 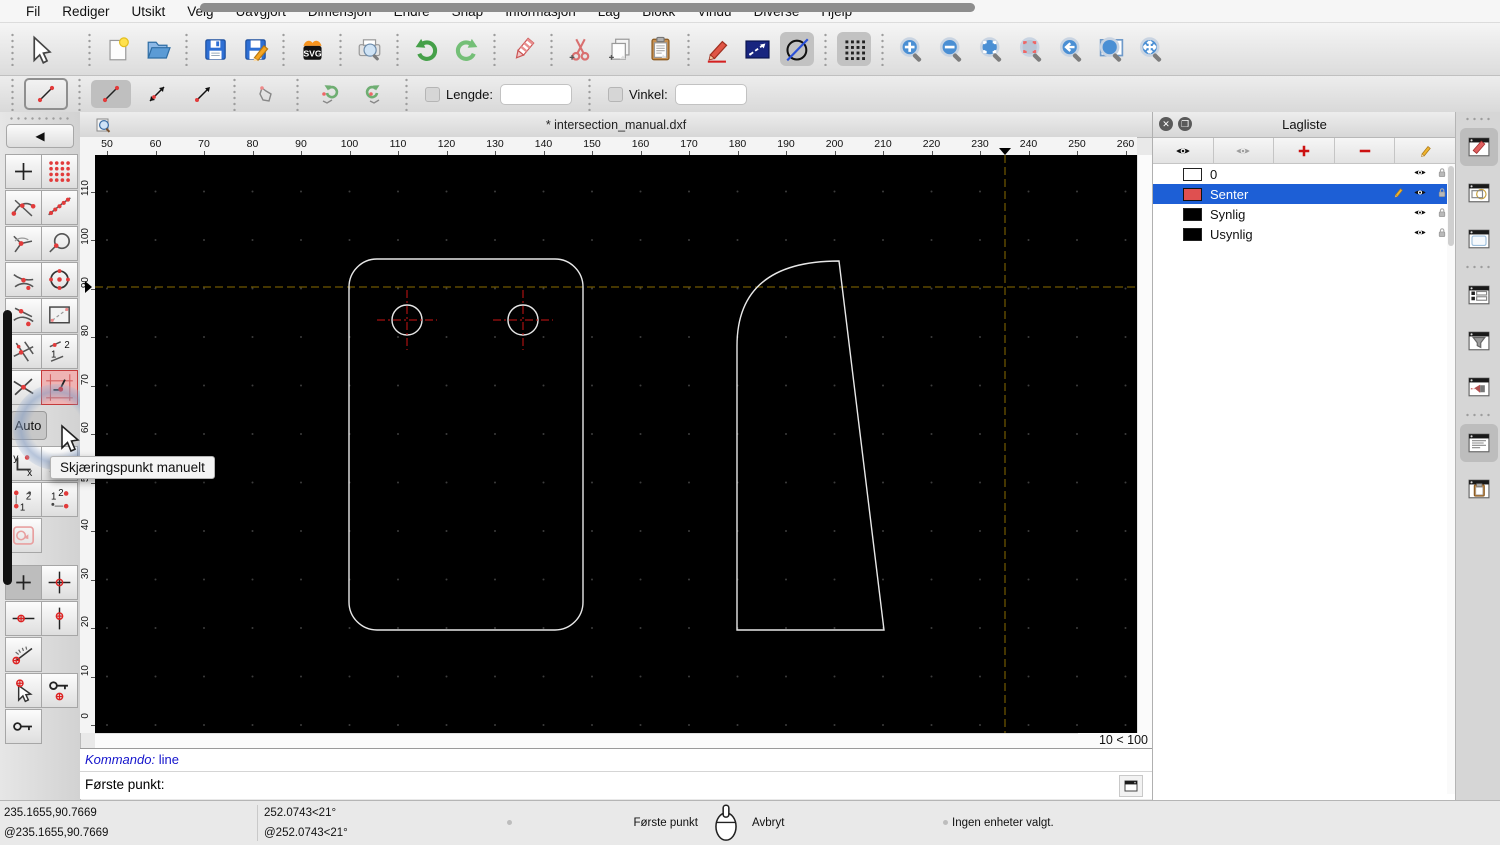 What do you see at coordinates (660, 49) in the screenshot?
I see `paste-button` at bounding box center [660, 49].